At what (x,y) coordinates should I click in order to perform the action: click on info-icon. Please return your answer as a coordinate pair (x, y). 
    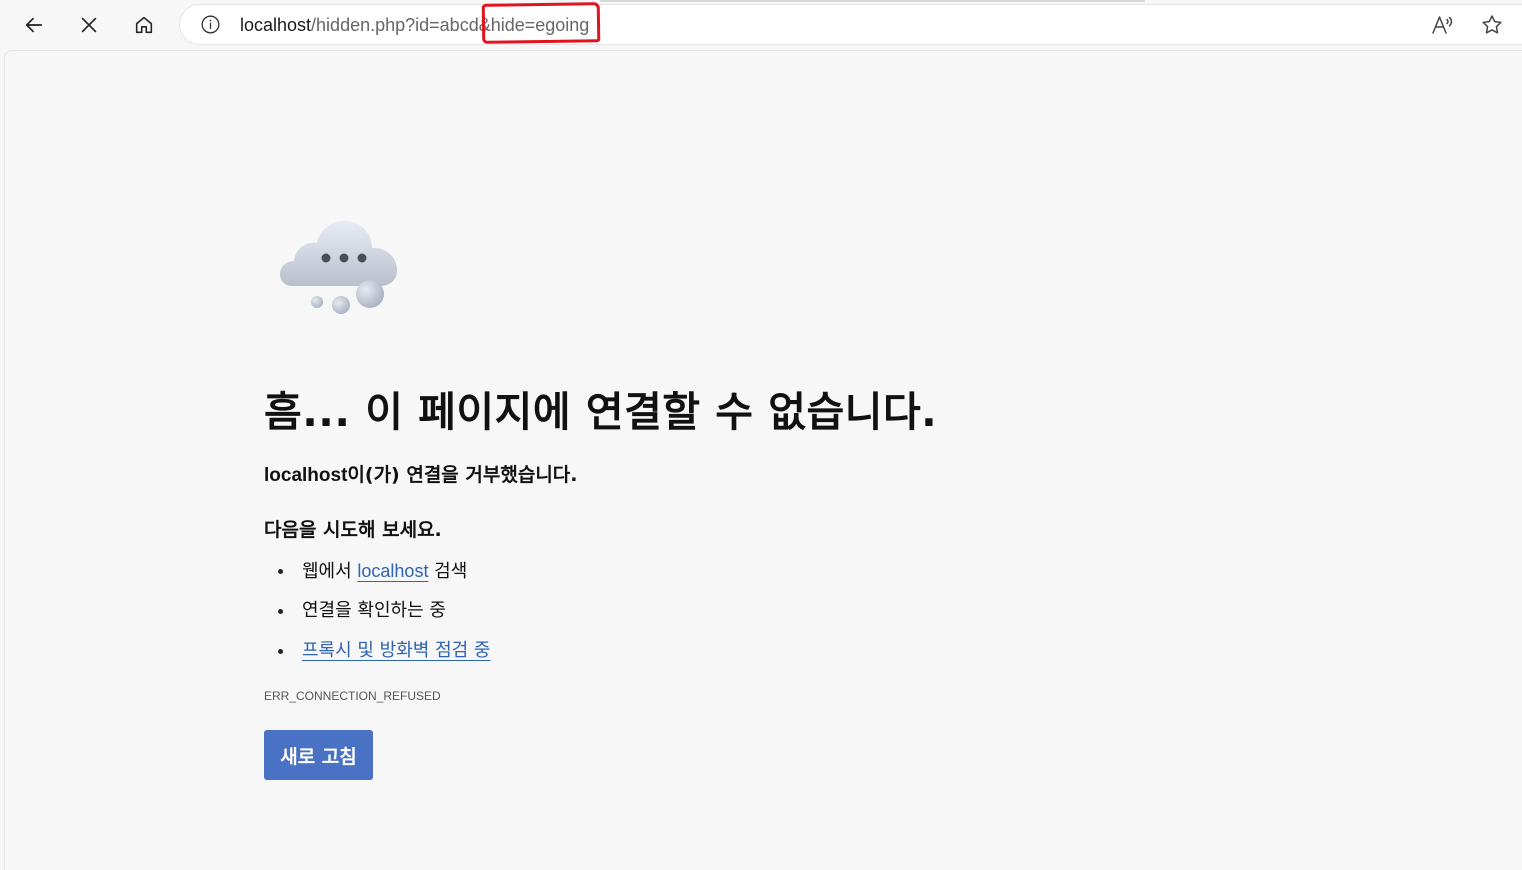
    Looking at the image, I should click on (210, 24).